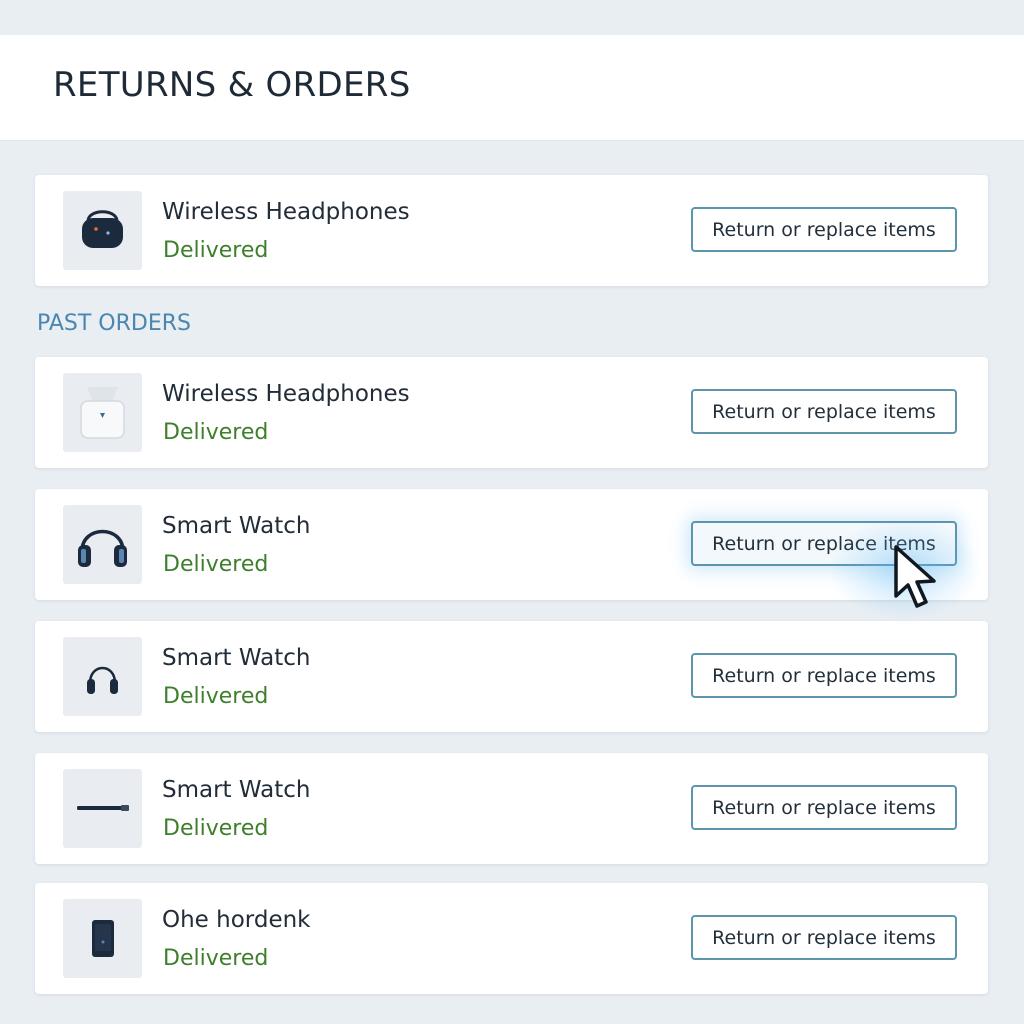 The width and height of the screenshot is (1024, 1024). What do you see at coordinates (114, 323) in the screenshot?
I see `past-orders-heading: PAST ORDERS` at bounding box center [114, 323].